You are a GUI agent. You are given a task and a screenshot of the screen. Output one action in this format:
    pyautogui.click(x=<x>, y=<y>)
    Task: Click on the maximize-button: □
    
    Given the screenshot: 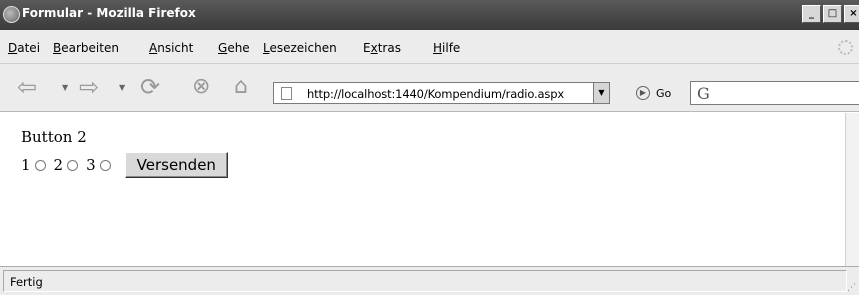 What is the action you would take?
    pyautogui.click(x=832, y=14)
    